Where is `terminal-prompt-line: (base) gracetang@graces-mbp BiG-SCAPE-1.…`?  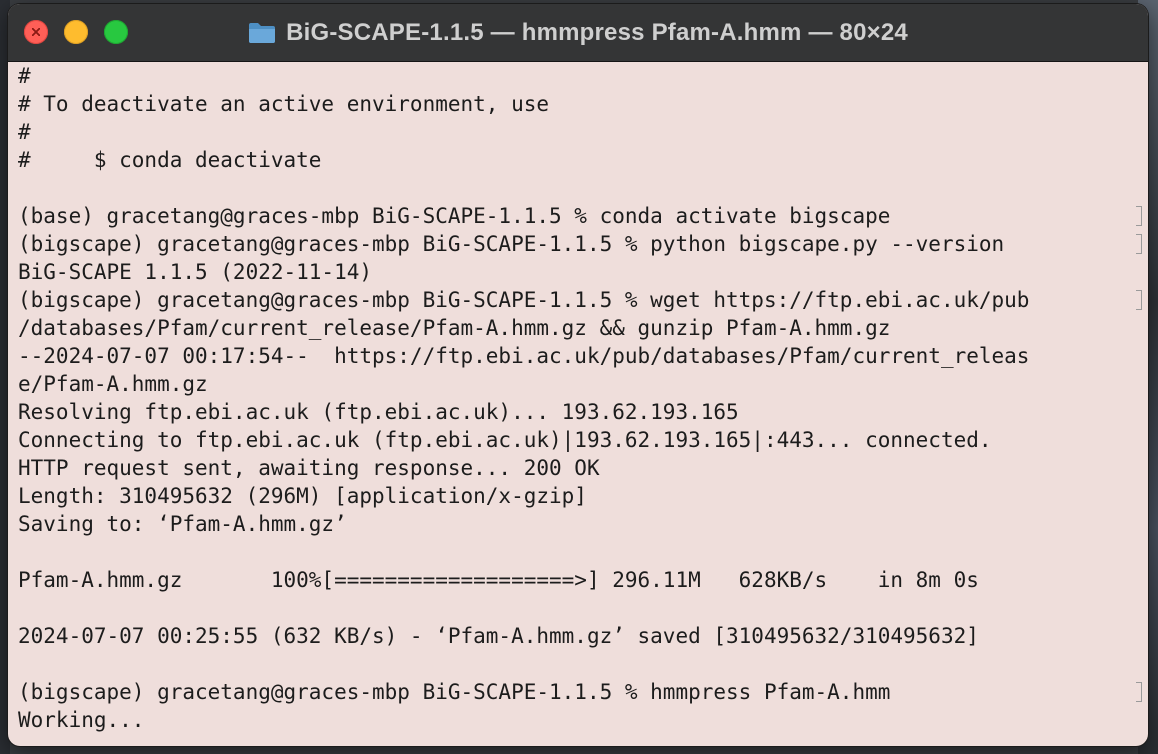 terminal-prompt-line: (base) gracetang@graces-mbp BiG-SCAPE-1.… is located at coordinates (583, 216).